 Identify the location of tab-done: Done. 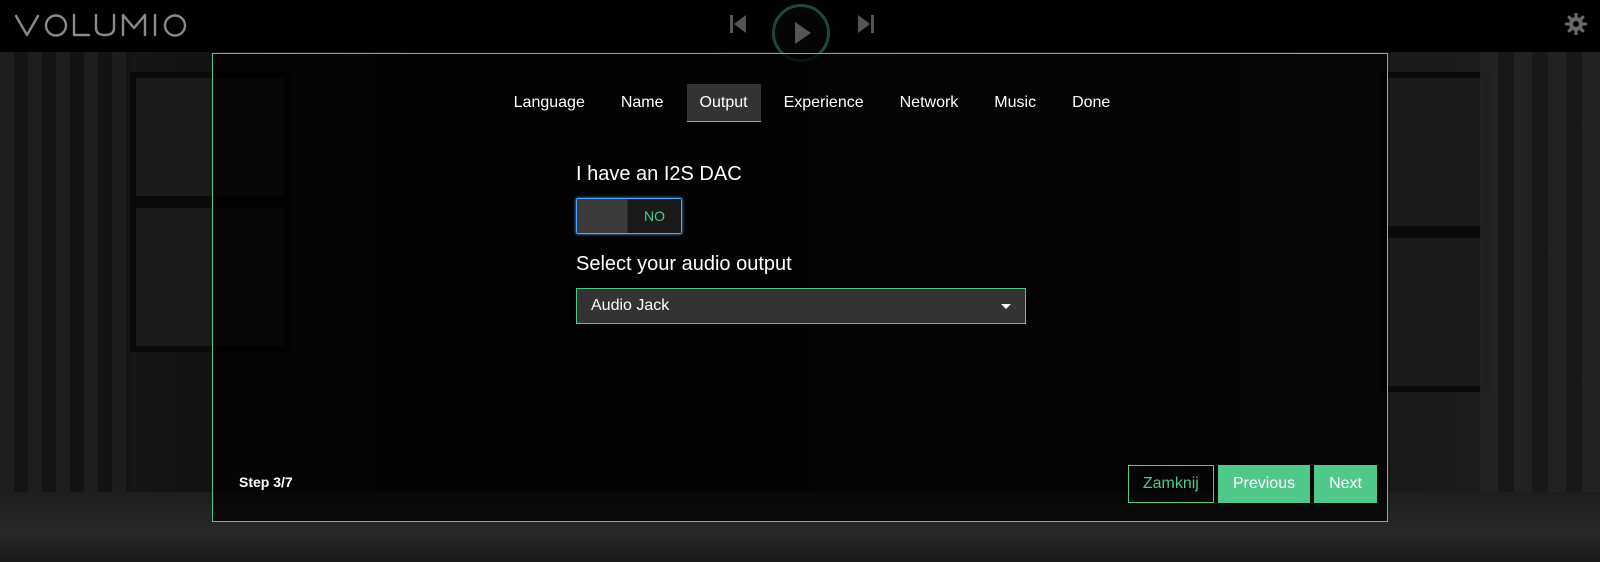
(1091, 103).